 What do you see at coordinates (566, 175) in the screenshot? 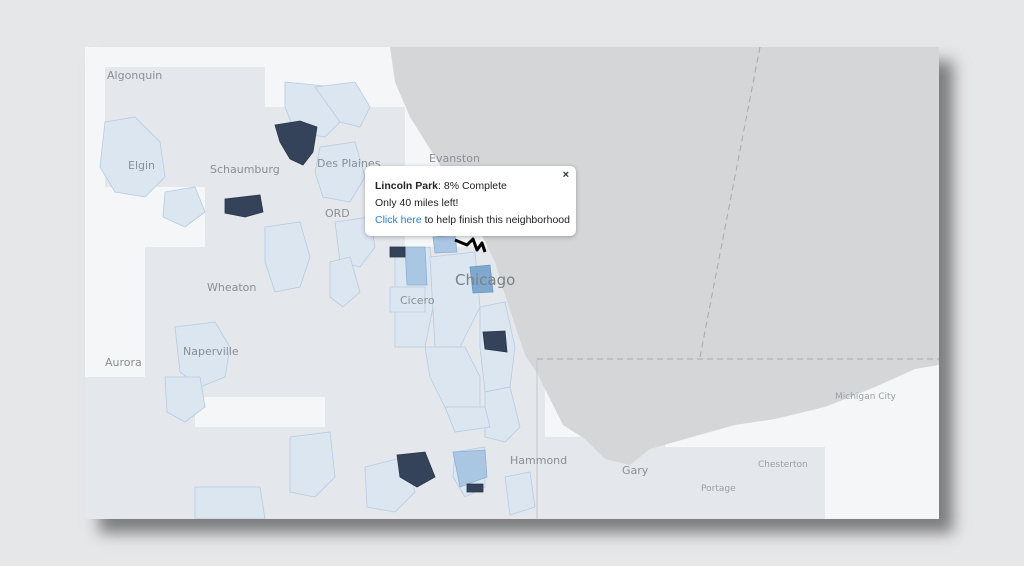
I see `popup-close-button: ×` at bounding box center [566, 175].